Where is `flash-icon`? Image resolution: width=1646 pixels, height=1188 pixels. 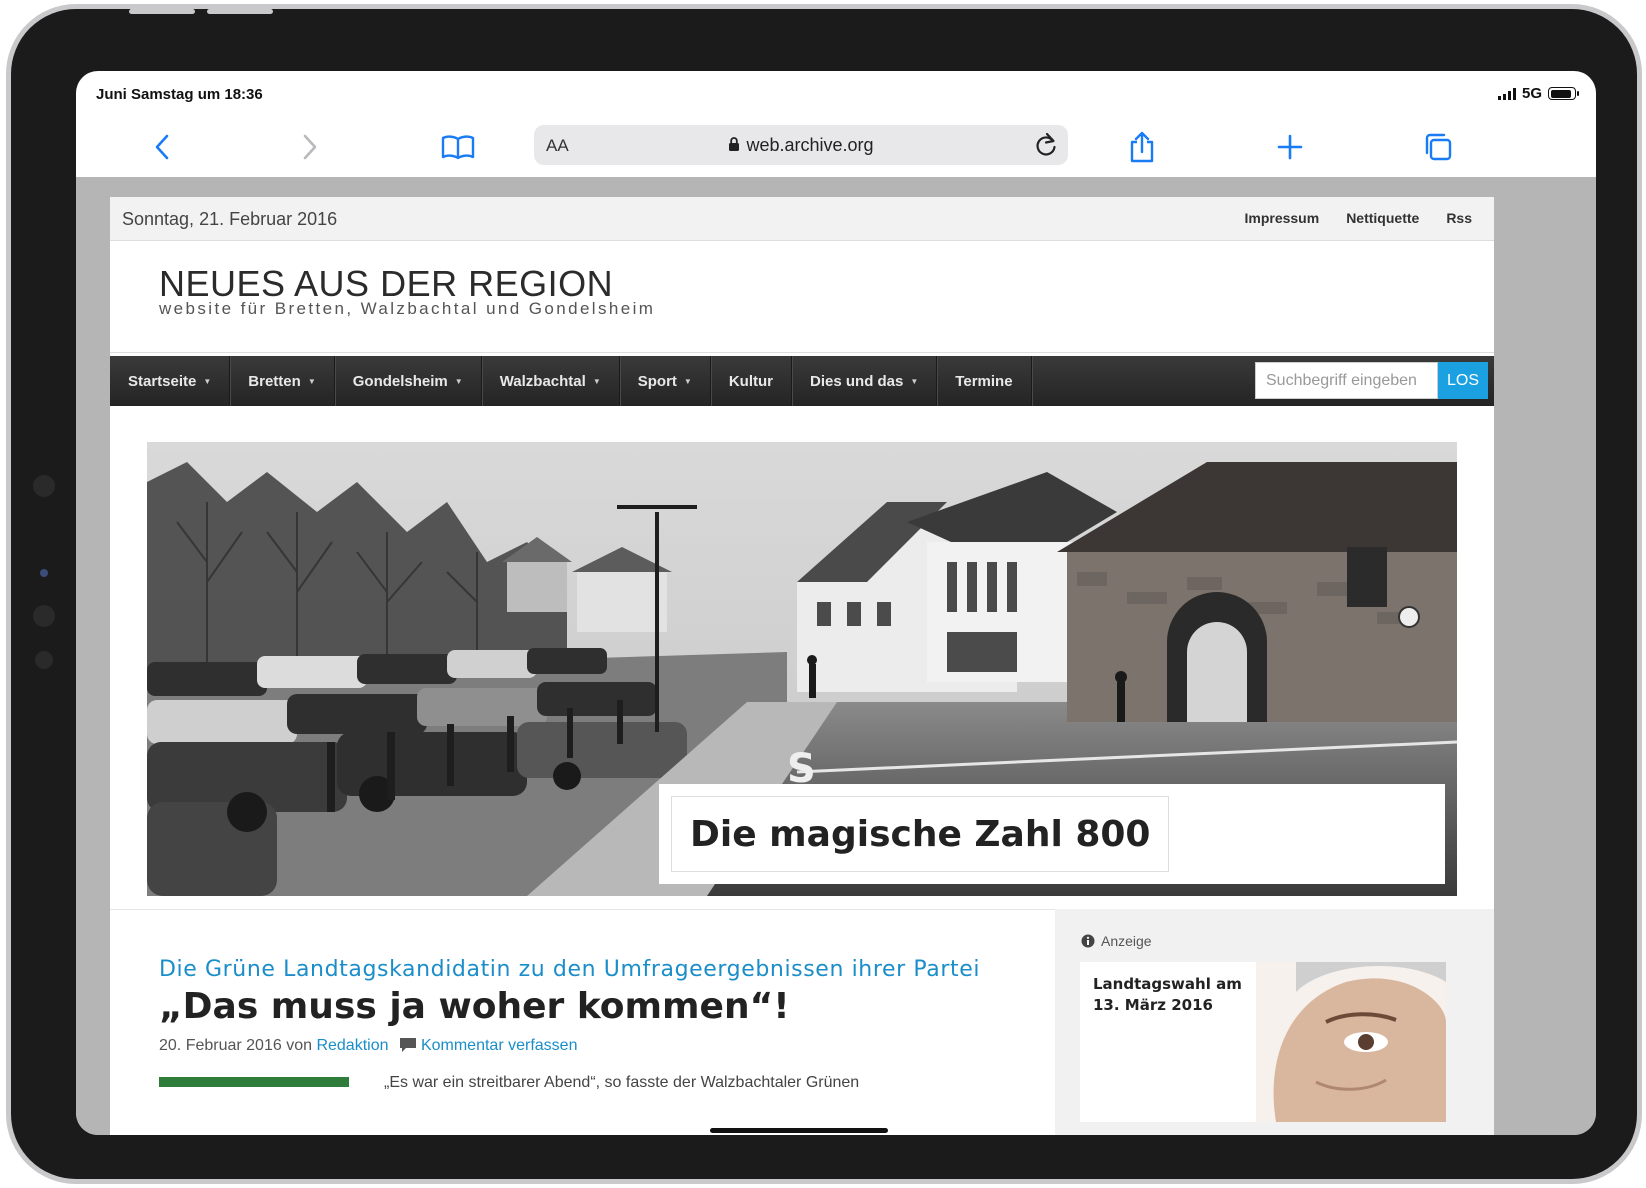 flash-icon is located at coordinates (44, 660).